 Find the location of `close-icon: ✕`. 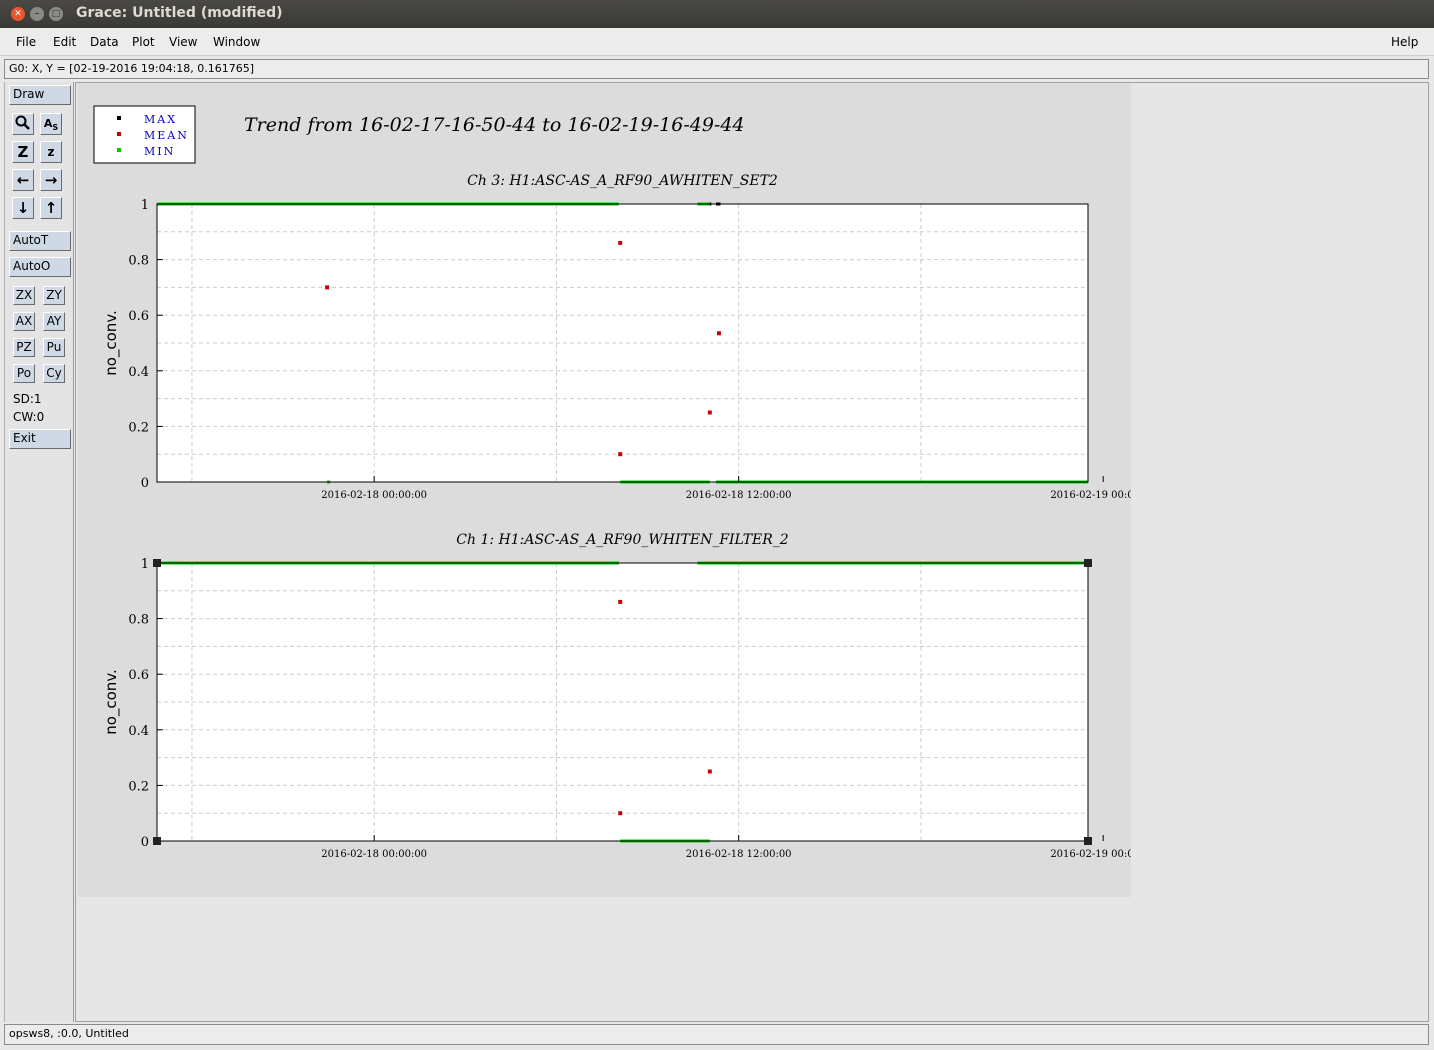

close-icon: ✕ is located at coordinates (18, 14).